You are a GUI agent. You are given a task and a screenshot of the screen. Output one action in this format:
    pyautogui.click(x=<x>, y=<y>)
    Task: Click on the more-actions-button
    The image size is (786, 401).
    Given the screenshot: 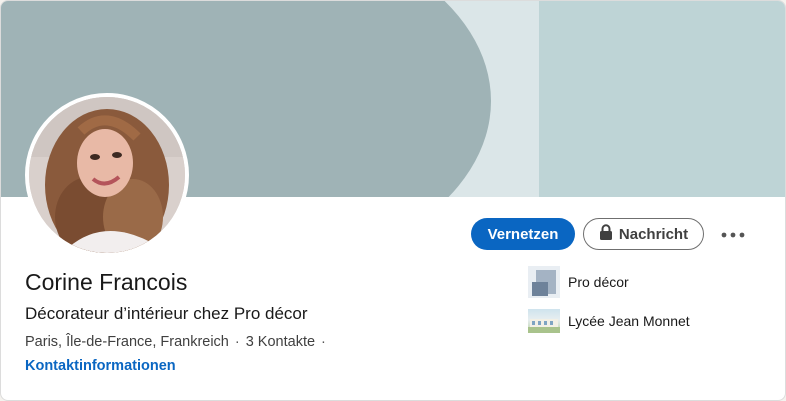 What is the action you would take?
    pyautogui.click(x=733, y=234)
    